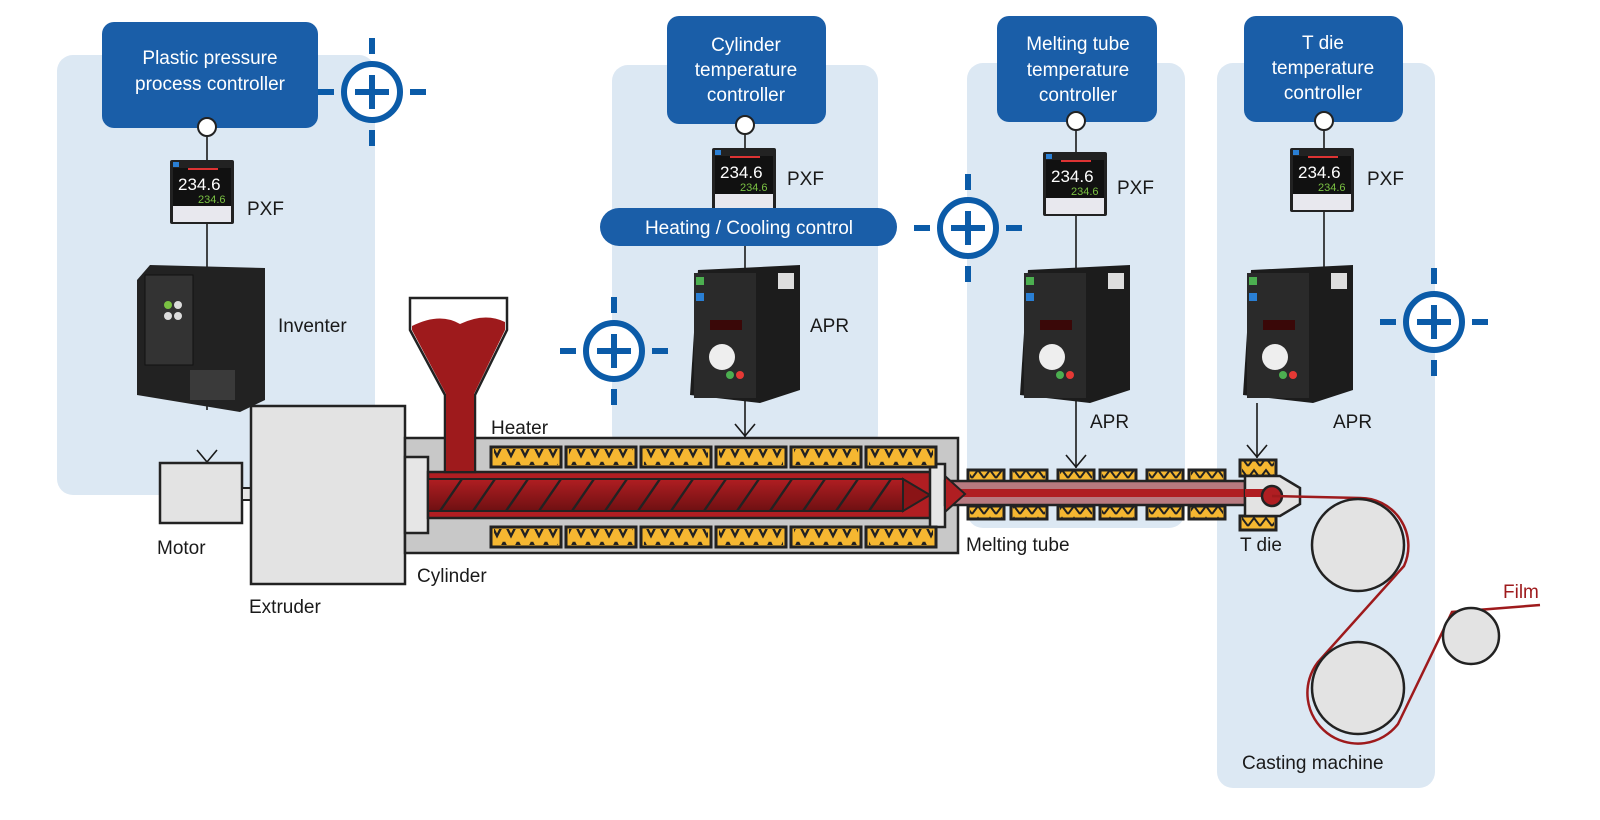  Describe the element at coordinates (209, 58) in the screenshot. I see `controller-label: Plastic pressure` at that location.